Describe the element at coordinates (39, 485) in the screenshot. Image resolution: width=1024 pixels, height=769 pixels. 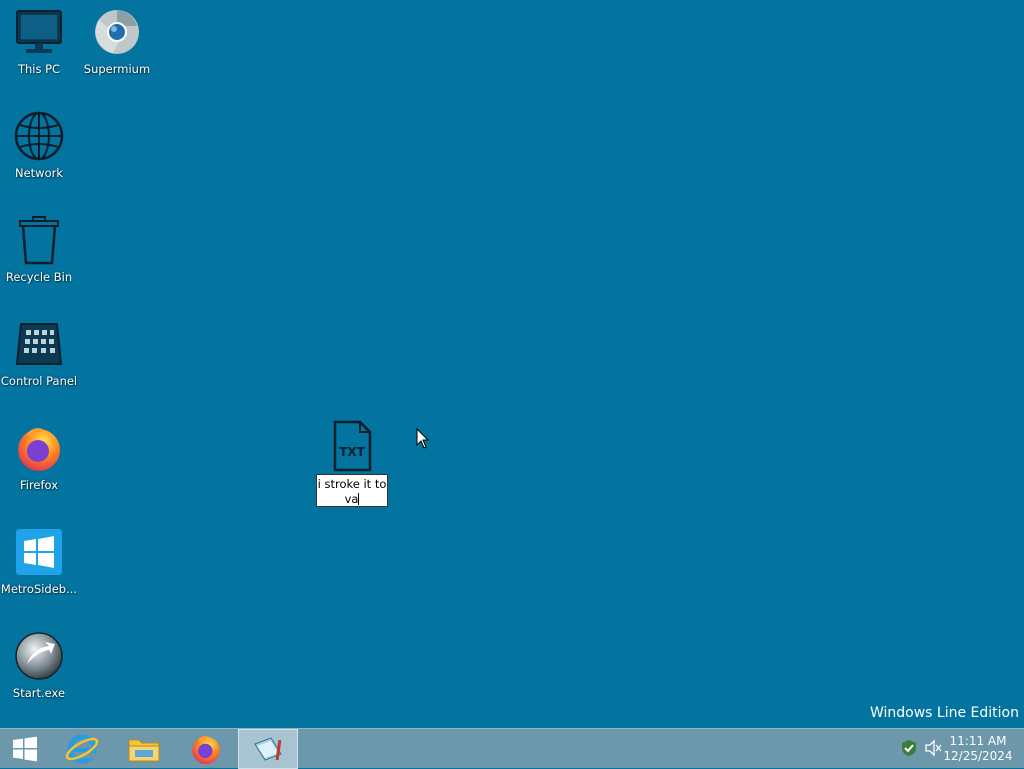
I see `desktop-icon-label: Firefox` at that location.